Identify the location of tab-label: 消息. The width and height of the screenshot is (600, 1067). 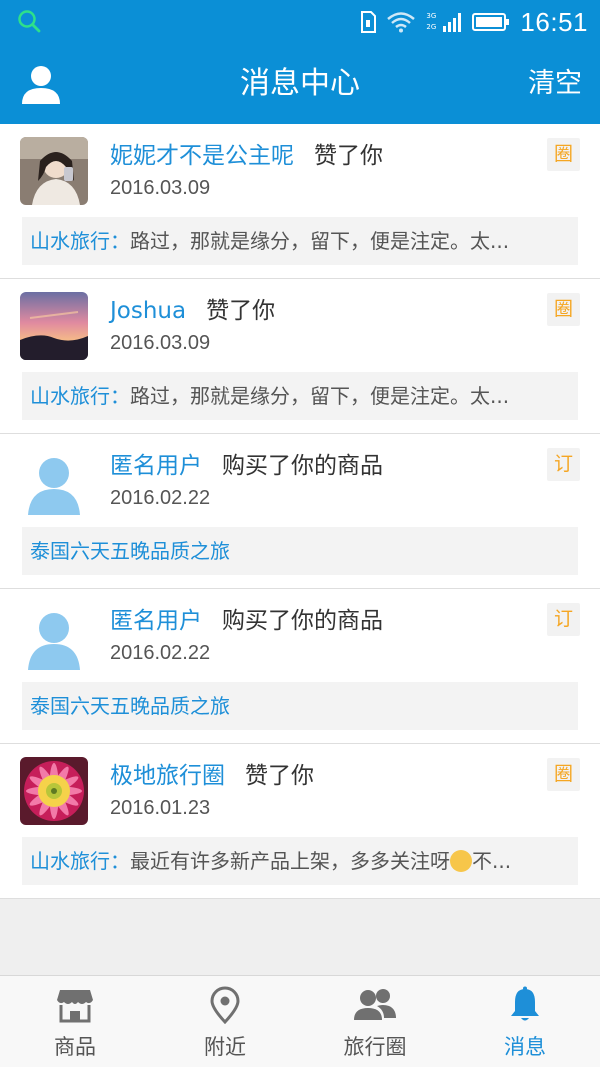
(525, 1047).